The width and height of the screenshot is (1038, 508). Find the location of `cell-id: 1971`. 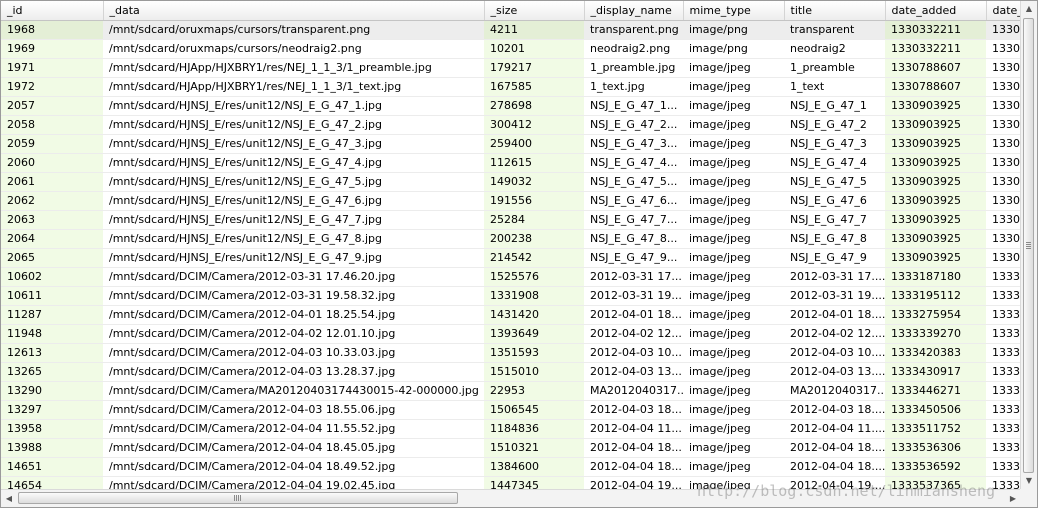

cell-id: 1971 is located at coordinates (52, 68).